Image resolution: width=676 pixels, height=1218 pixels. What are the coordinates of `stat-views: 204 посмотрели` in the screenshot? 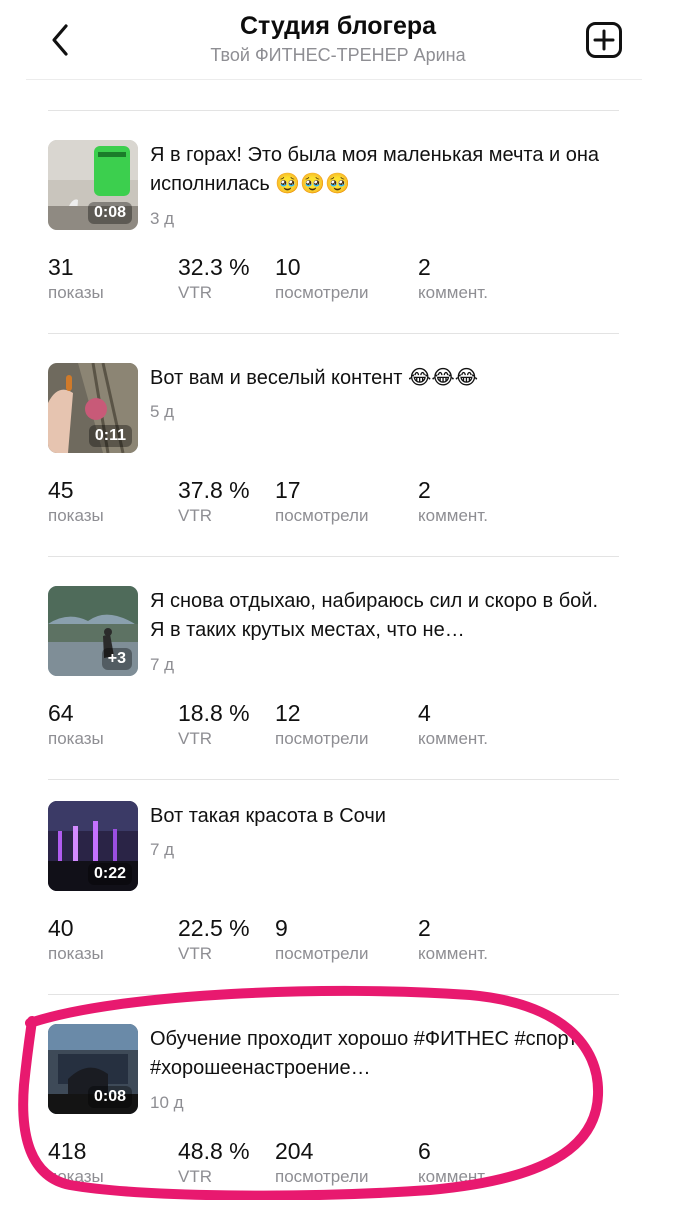 It's located at (321, 1162).